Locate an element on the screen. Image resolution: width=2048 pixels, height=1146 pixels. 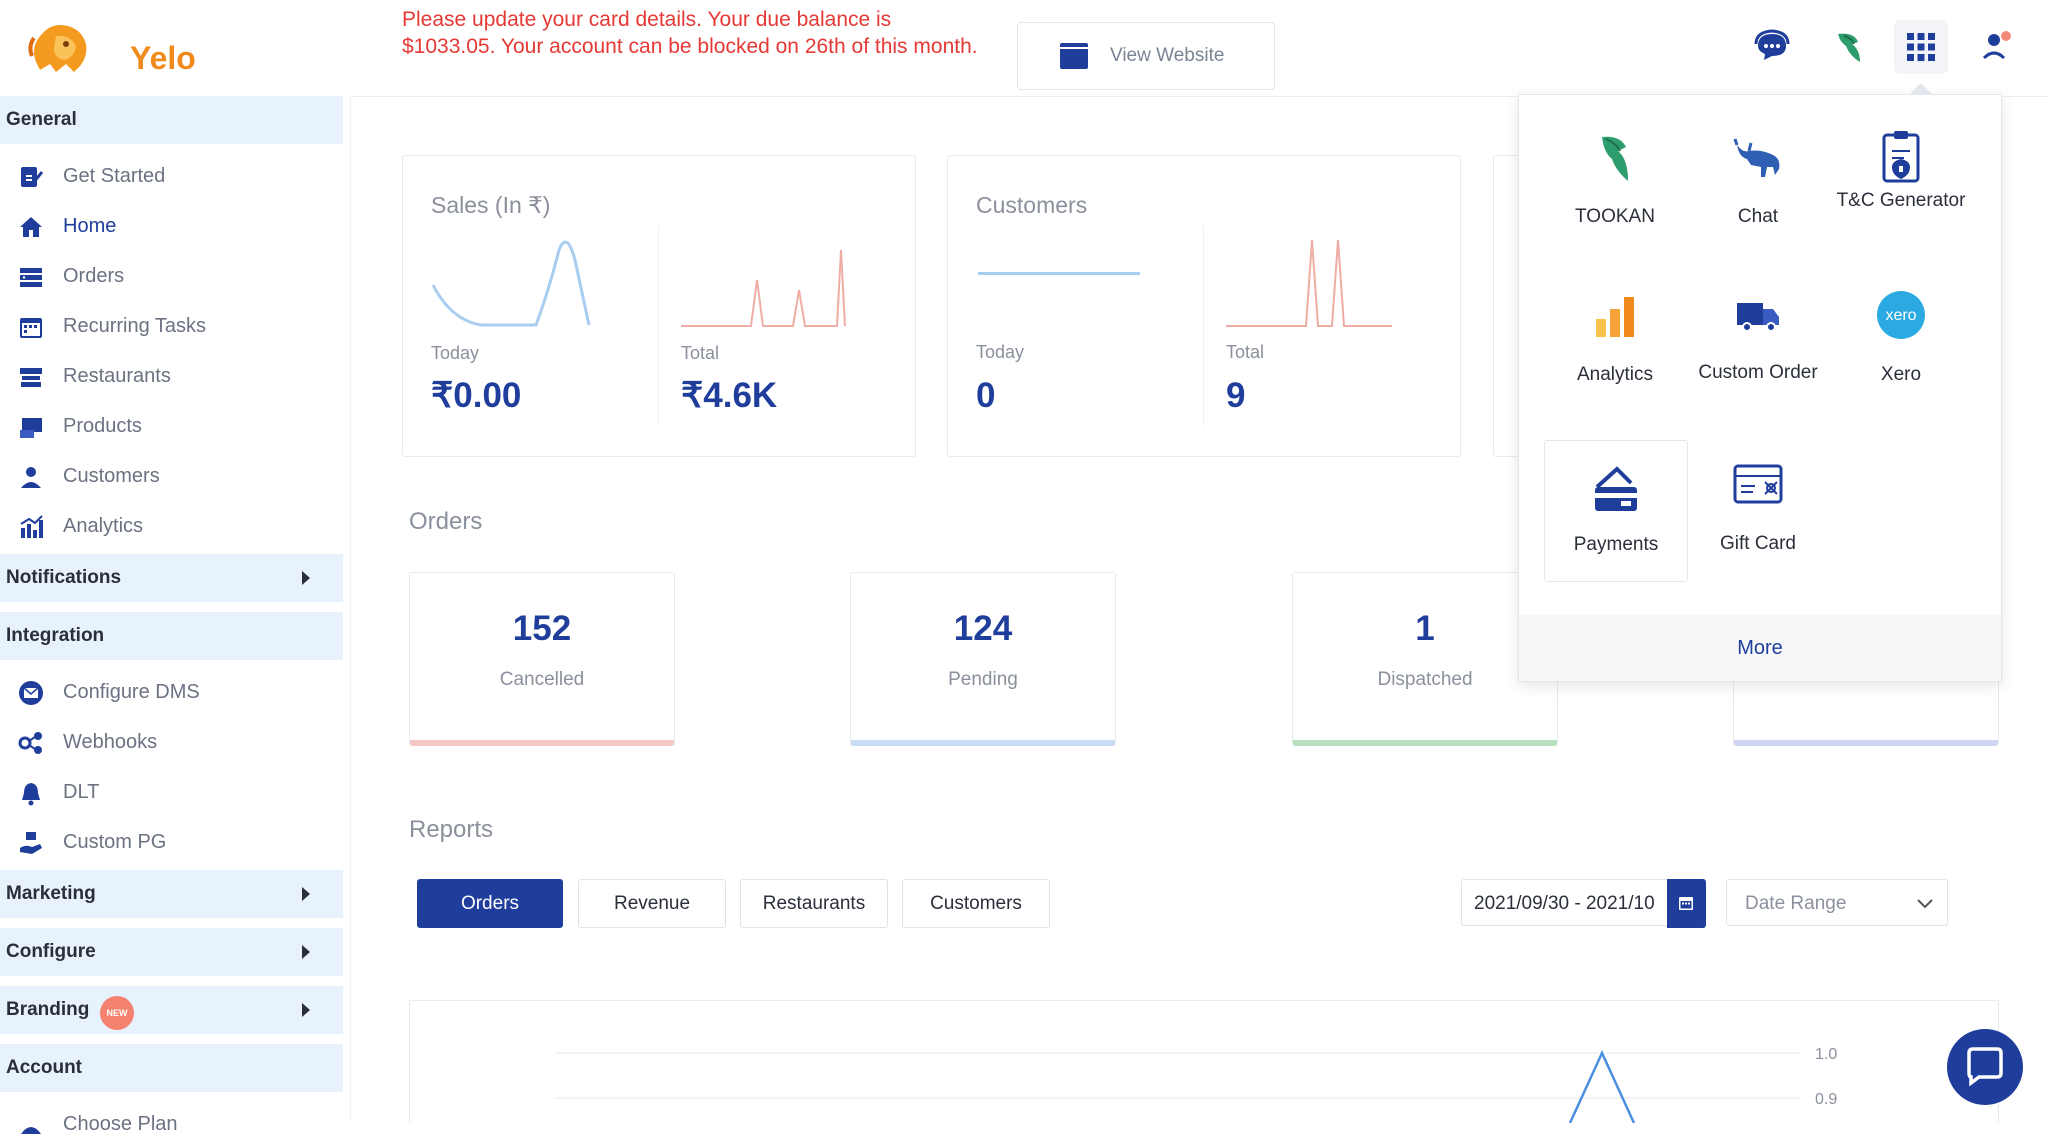
apps-grid-button is located at coordinates (1921, 47).